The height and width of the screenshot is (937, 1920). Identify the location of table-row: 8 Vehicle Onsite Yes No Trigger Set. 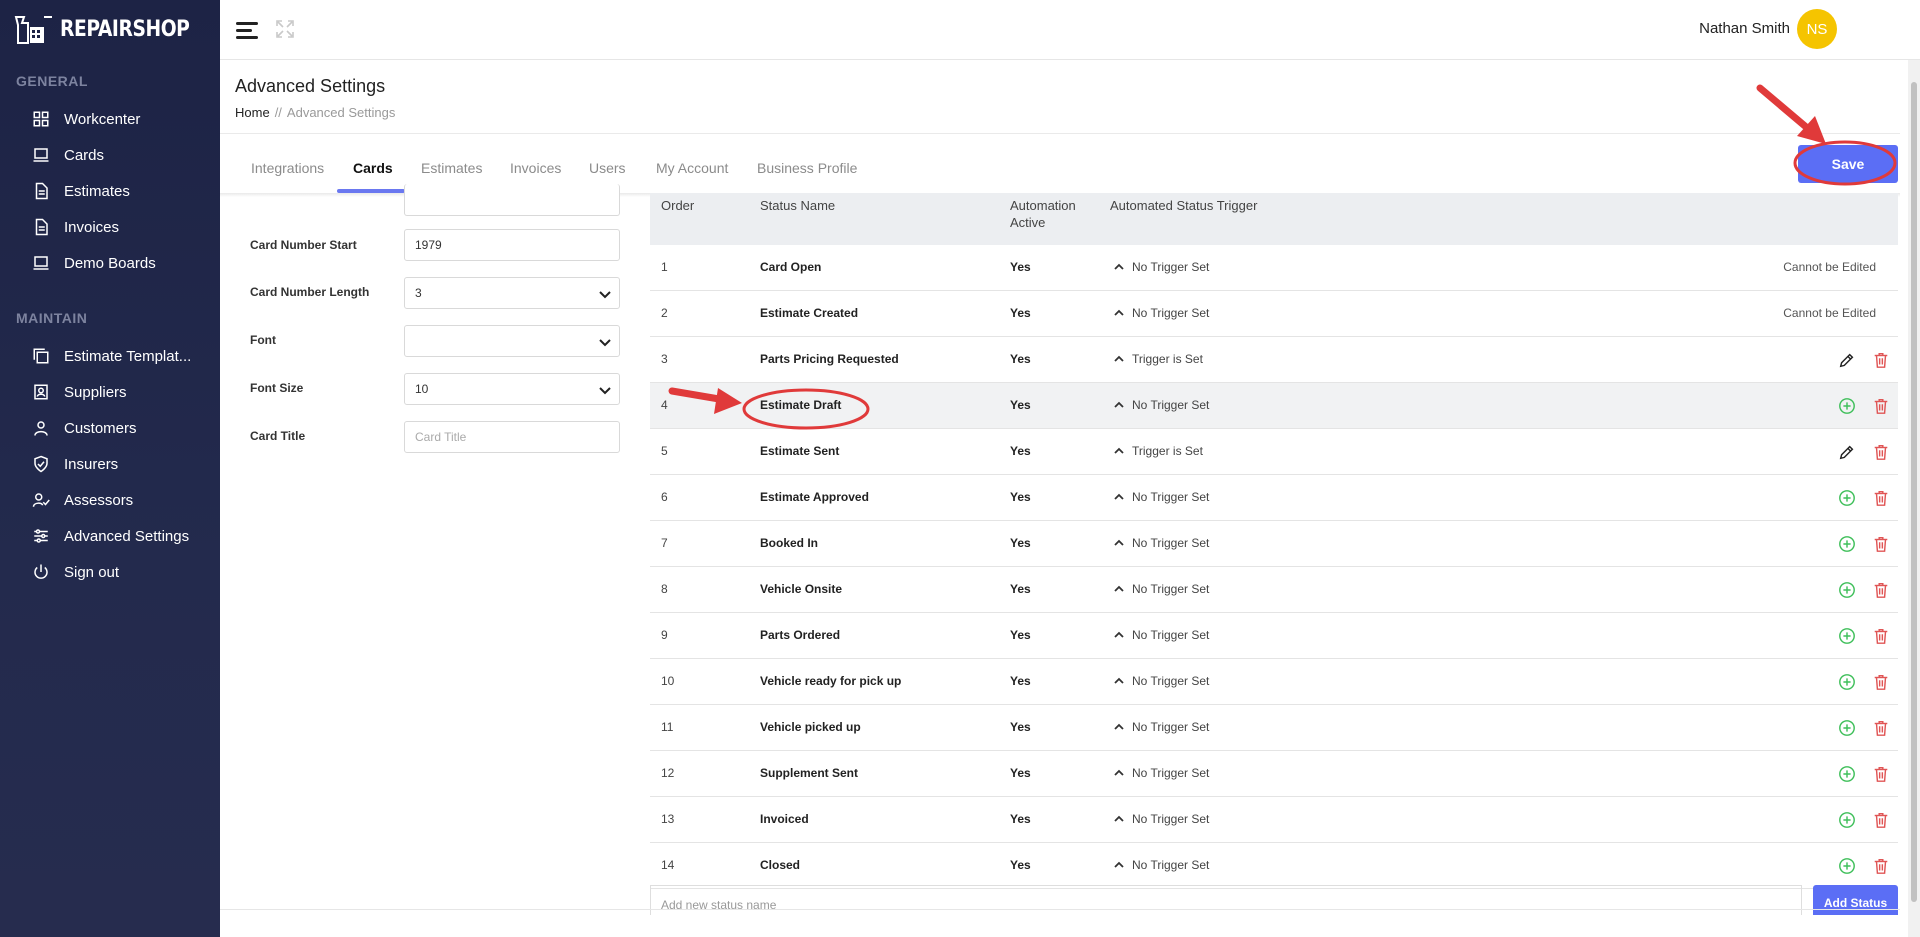
(1274, 590).